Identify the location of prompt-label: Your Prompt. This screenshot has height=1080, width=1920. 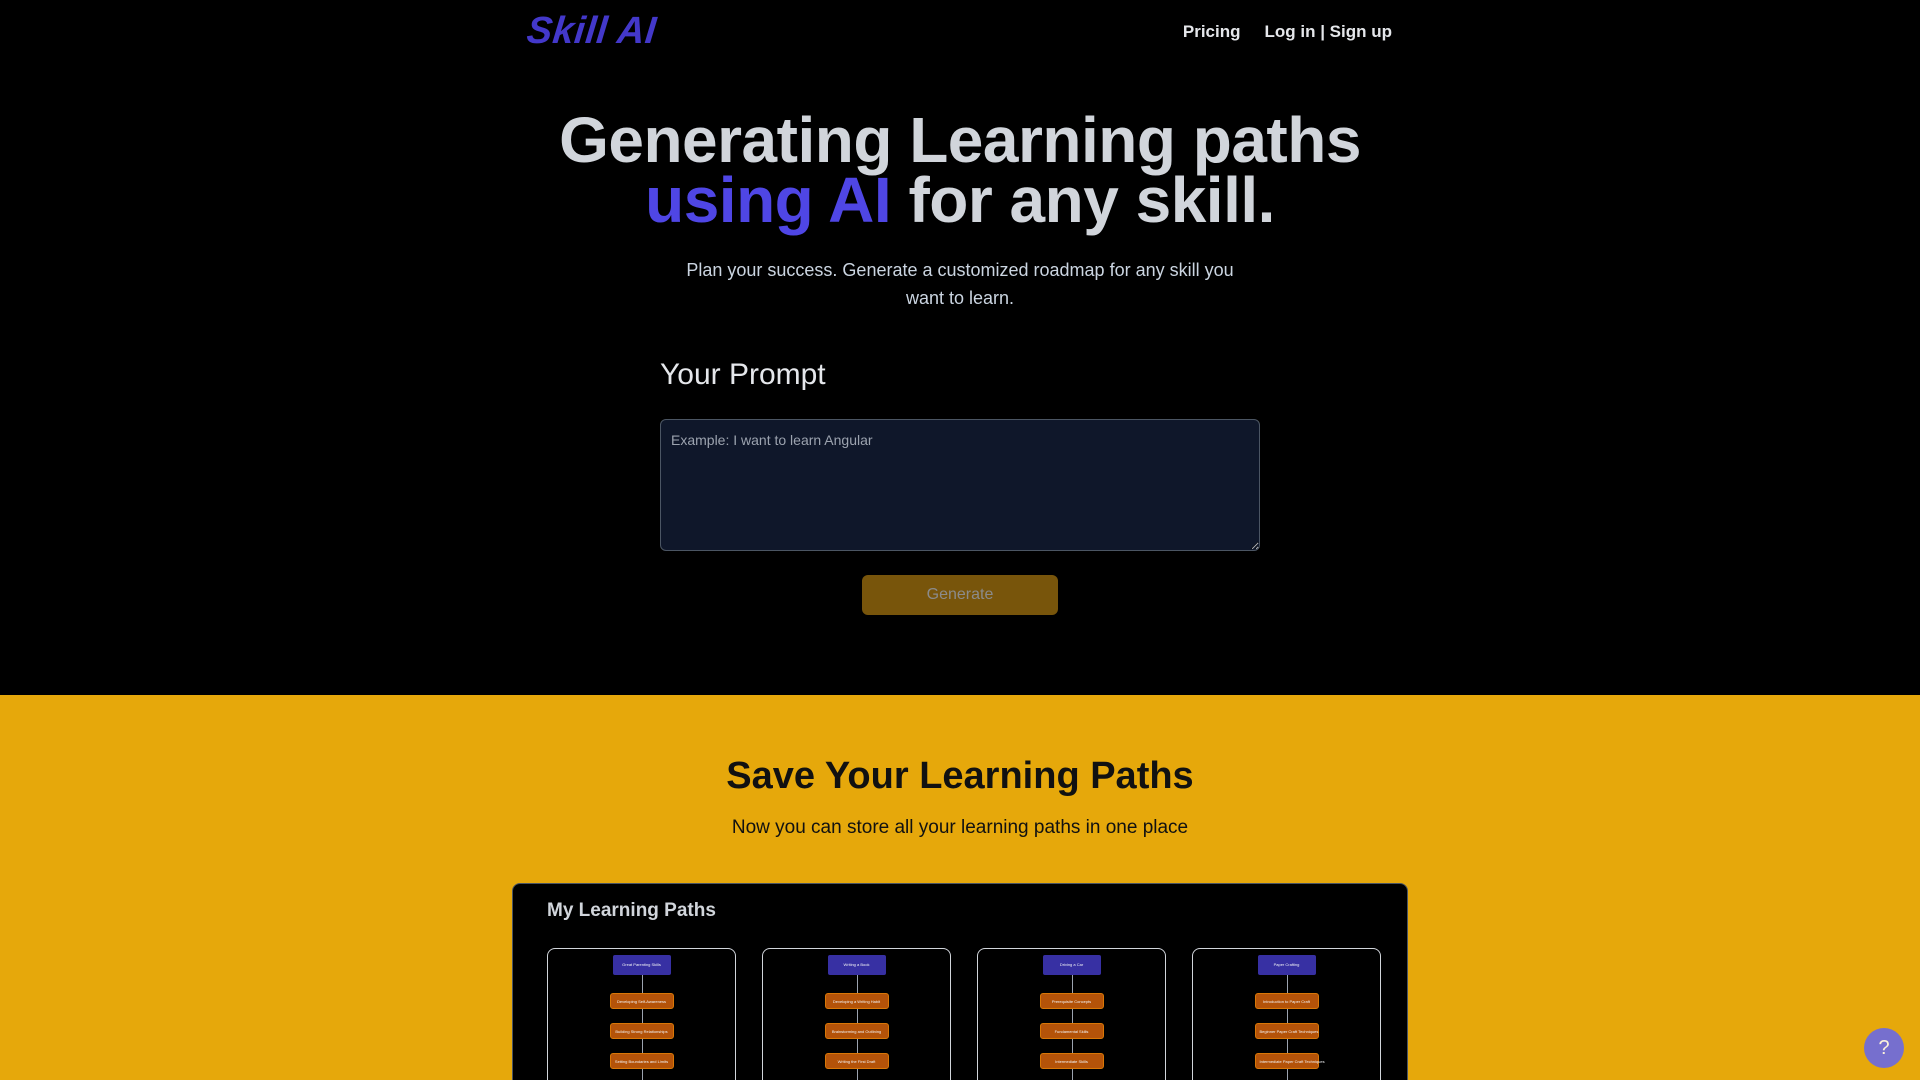
(743, 374).